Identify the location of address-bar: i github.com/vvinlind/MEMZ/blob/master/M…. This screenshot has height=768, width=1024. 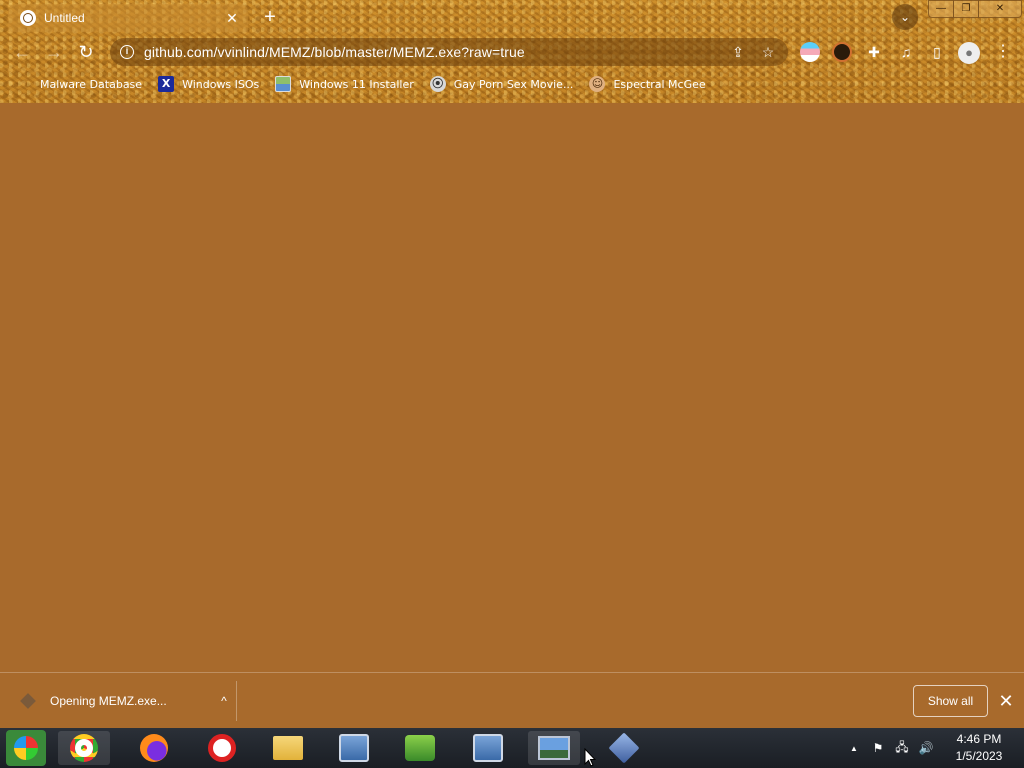
(449, 52).